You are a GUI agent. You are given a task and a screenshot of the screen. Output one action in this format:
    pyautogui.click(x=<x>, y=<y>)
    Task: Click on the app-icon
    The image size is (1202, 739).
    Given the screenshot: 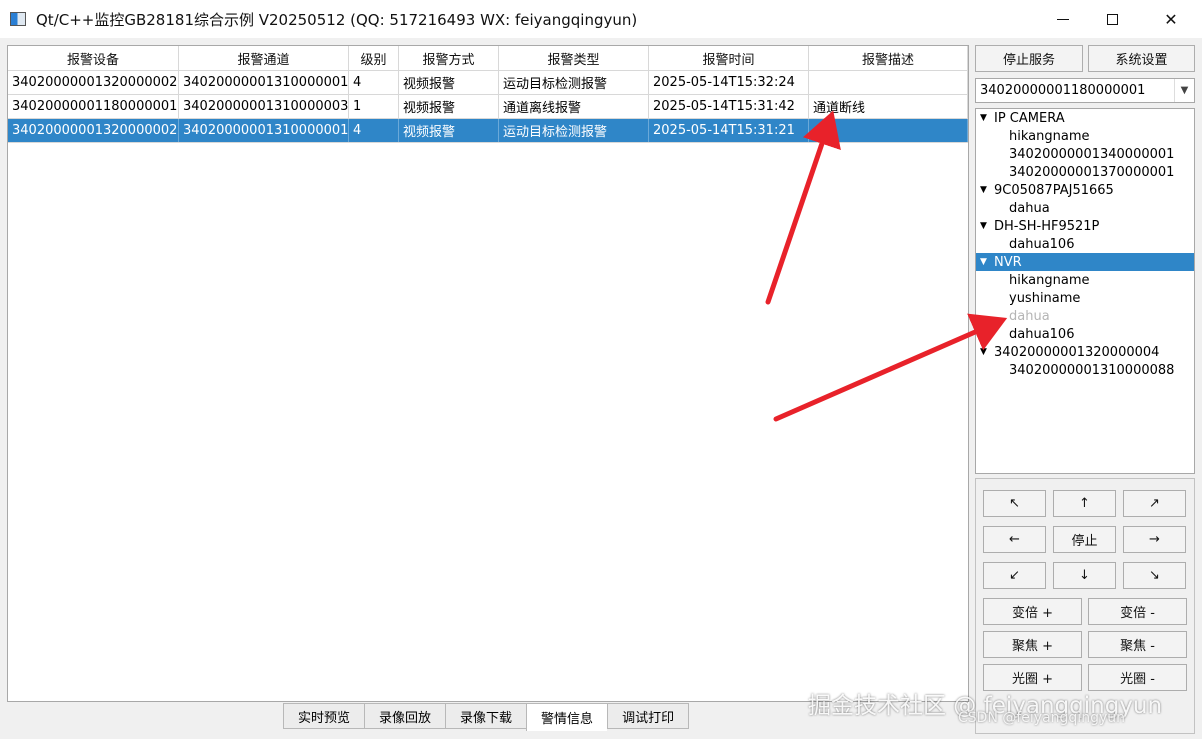 What is the action you would take?
    pyautogui.click(x=18, y=19)
    